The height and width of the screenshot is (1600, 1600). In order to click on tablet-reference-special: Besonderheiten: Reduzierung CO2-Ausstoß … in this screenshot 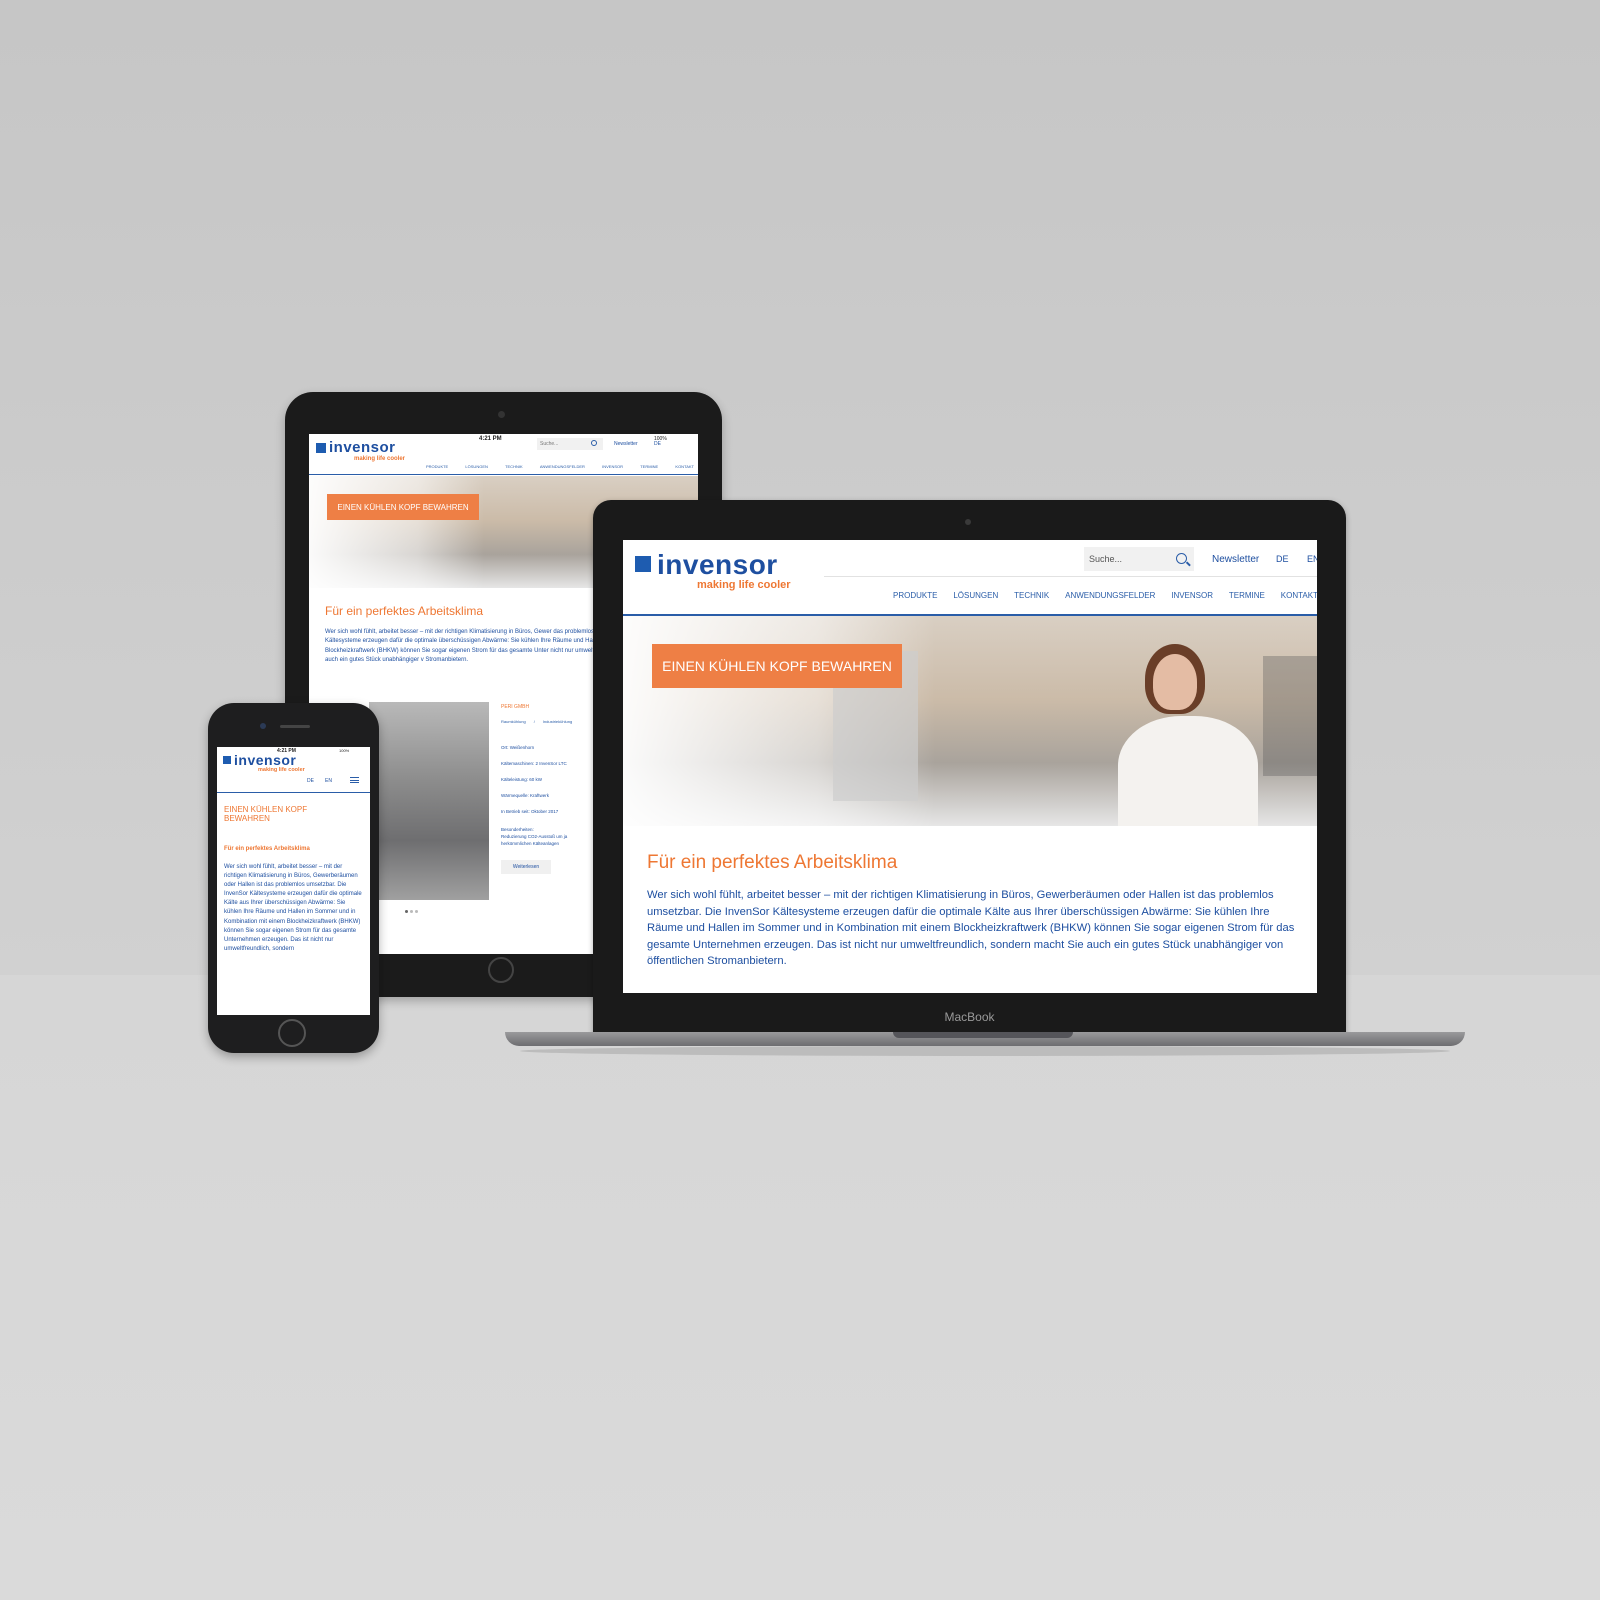, I will do `click(546, 836)`.